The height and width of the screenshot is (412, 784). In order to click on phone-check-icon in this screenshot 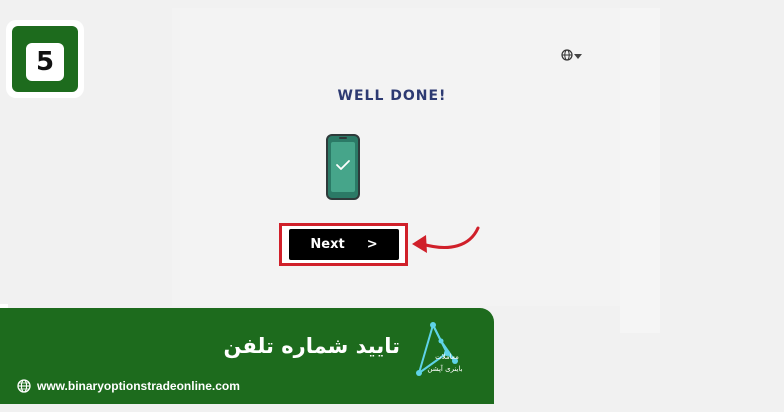, I will do `click(343, 167)`.